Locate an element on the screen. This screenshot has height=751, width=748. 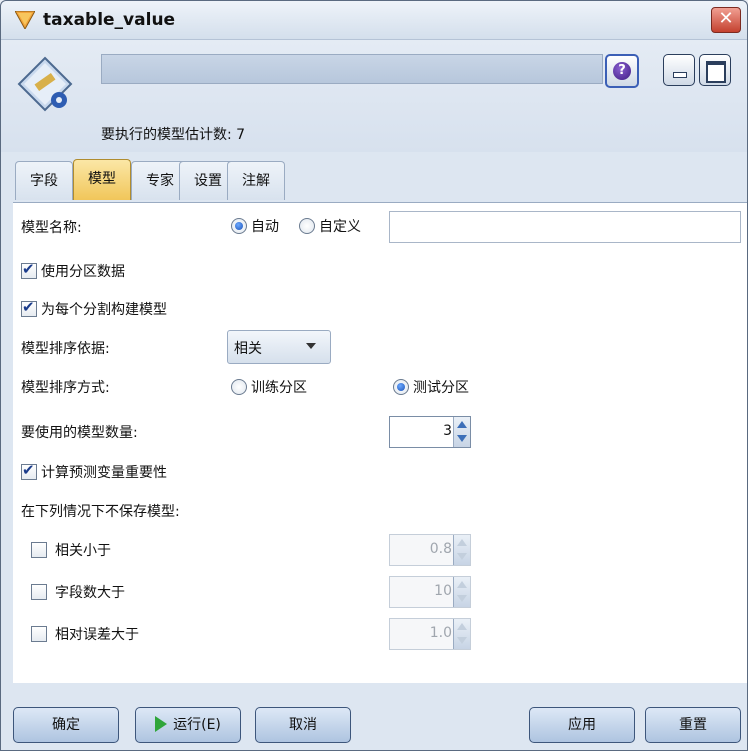
discard-fields-label: 字段数大于 is located at coordinates (90, 593).